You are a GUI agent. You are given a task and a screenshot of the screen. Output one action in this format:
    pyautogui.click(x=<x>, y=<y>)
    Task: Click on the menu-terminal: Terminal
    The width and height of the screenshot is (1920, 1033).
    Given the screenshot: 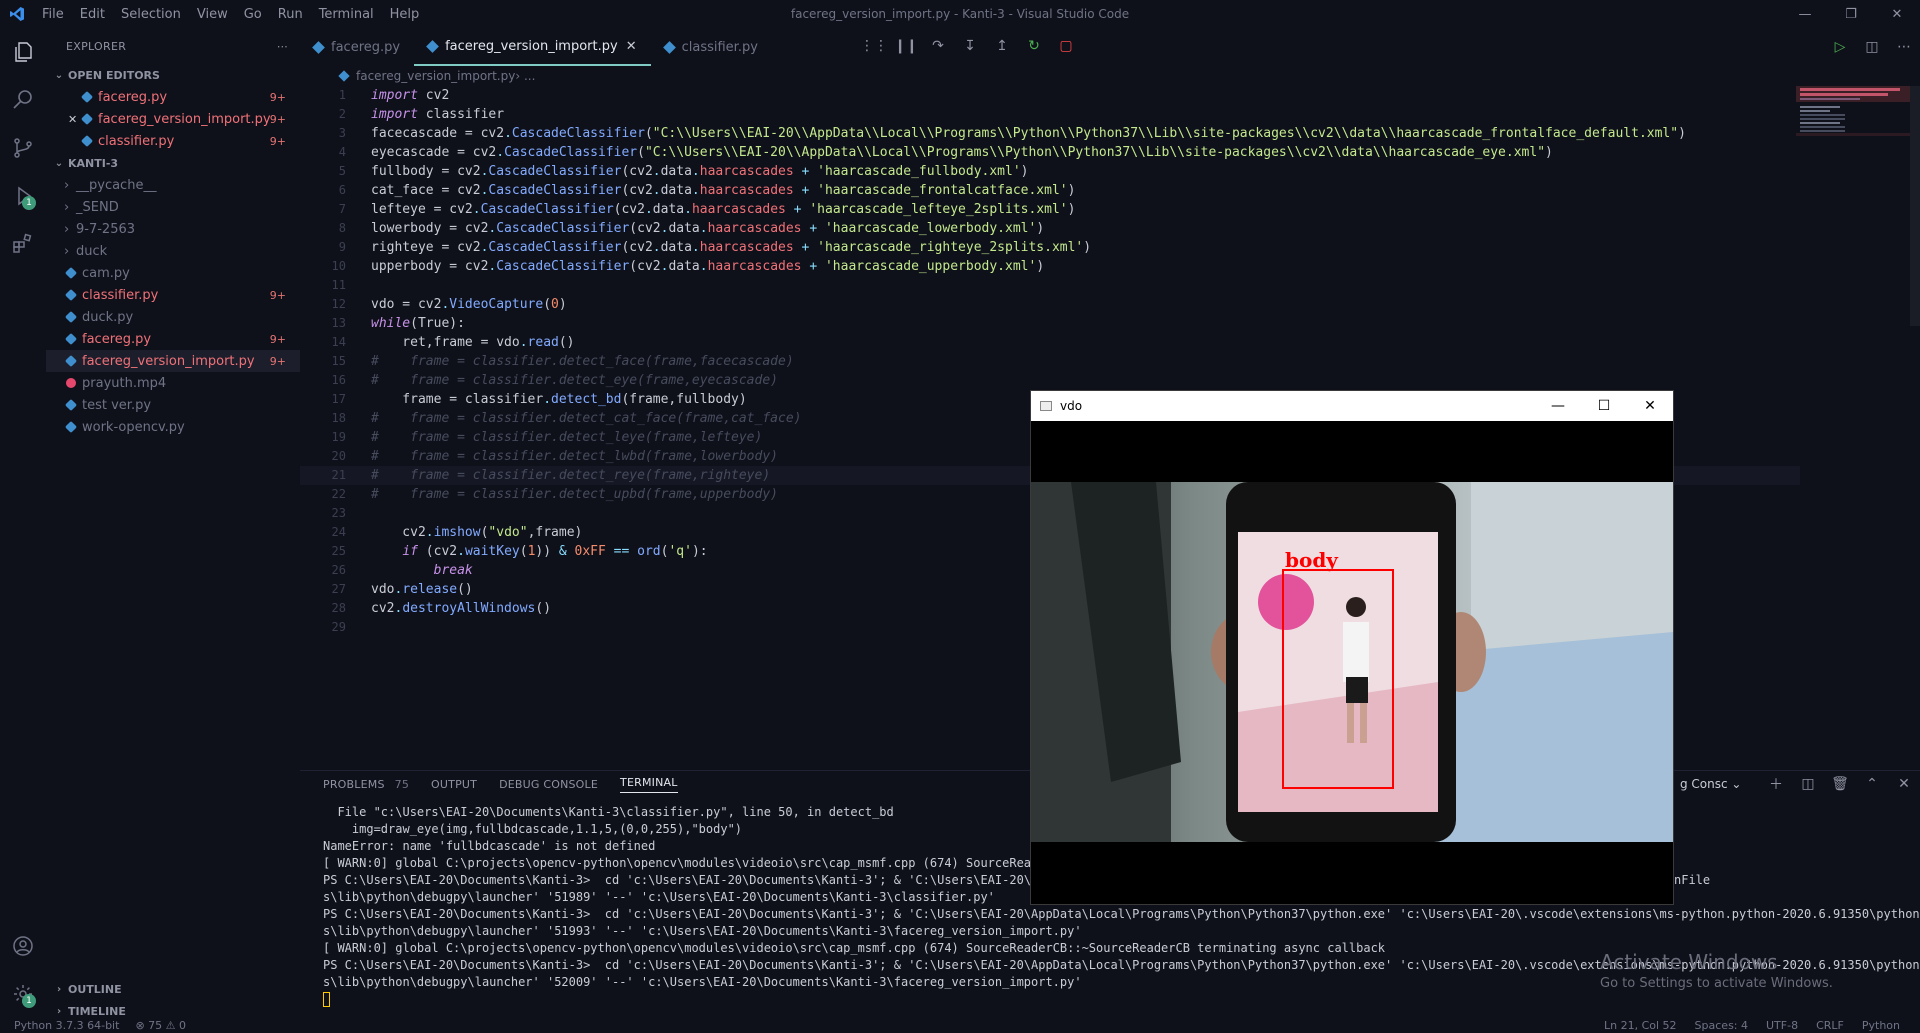 What is the action you would take?
    pyautogui.click(x=346, y=14)
    